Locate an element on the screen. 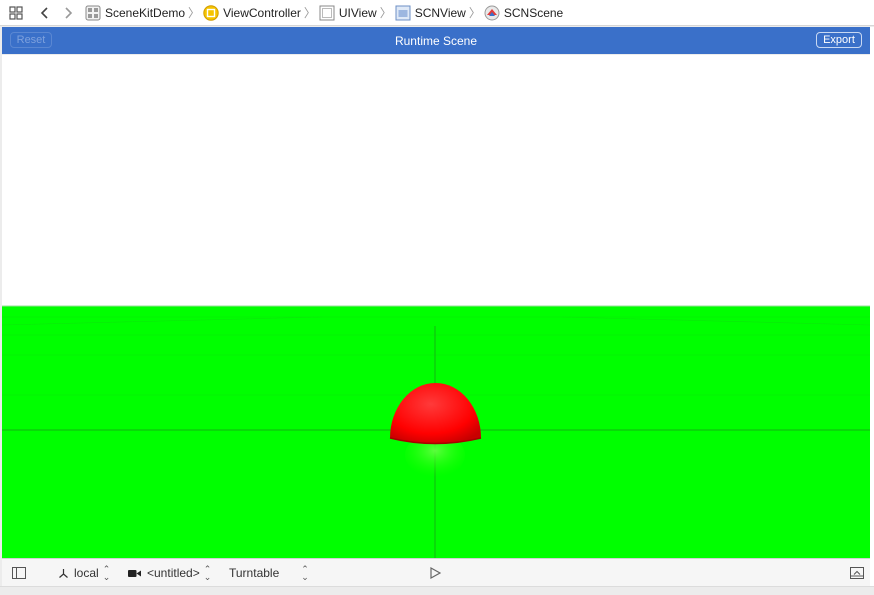  breadcrumb-scnview: SCNView is located at coordinates (430, 13).